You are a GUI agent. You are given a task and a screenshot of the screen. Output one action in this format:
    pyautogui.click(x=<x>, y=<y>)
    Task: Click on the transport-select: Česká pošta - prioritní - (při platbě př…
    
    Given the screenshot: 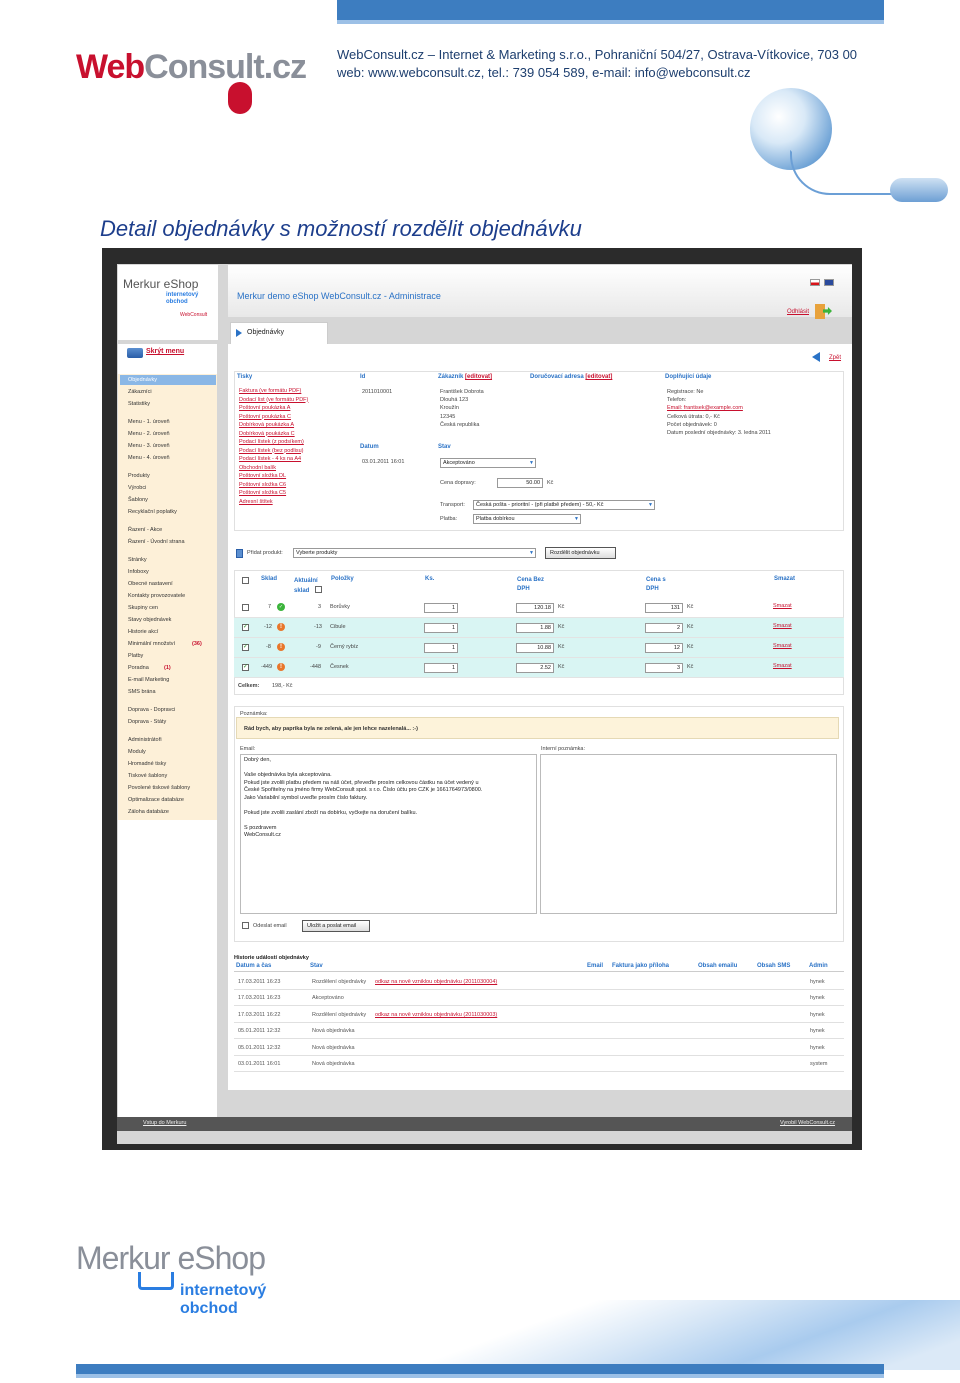 What is the action you would take?
    pyautogui.click(x=564, y=505)
    